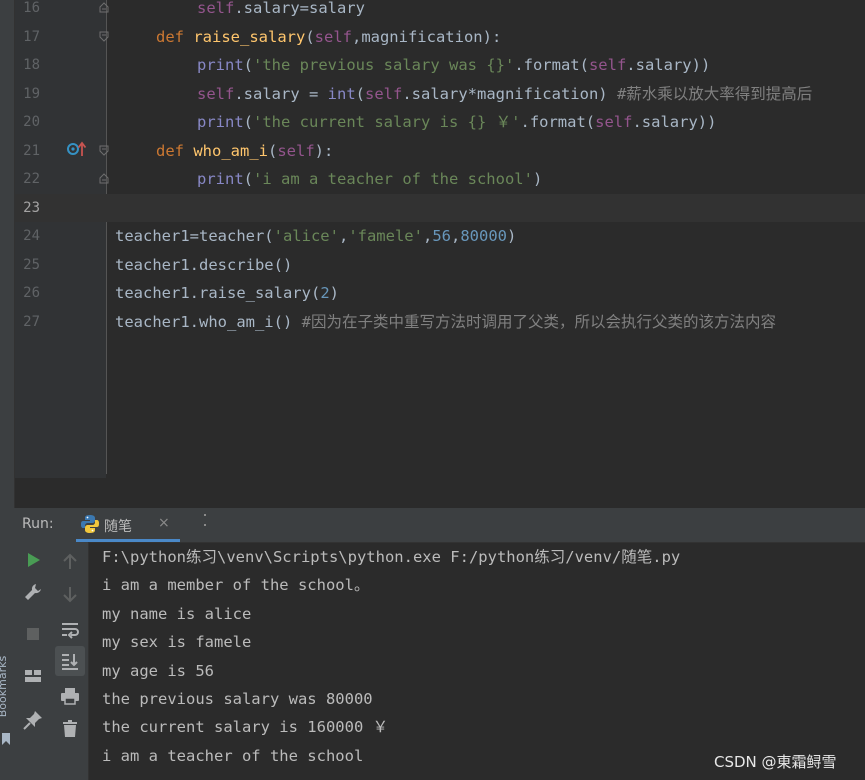 Image resolution: width=865 pixels, height=780 pixels. Describe the element at coordinates (31, 207) in the screenshot. I see `line-number: 23` at that location.